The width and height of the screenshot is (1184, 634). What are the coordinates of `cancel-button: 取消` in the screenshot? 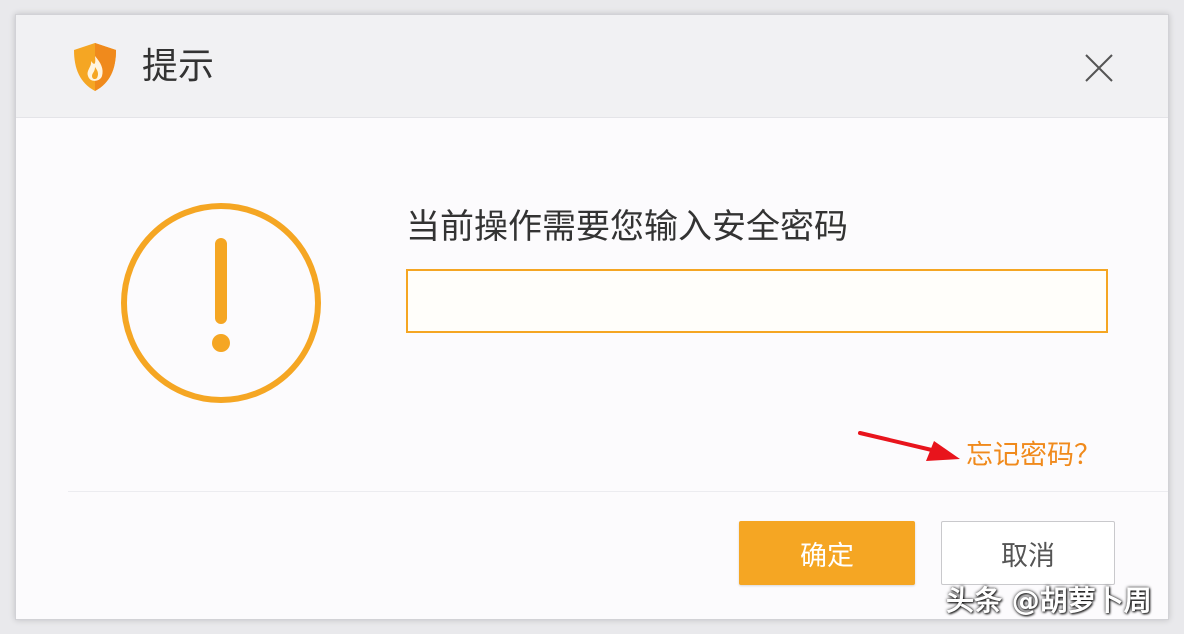 It's located at (1028, 553).